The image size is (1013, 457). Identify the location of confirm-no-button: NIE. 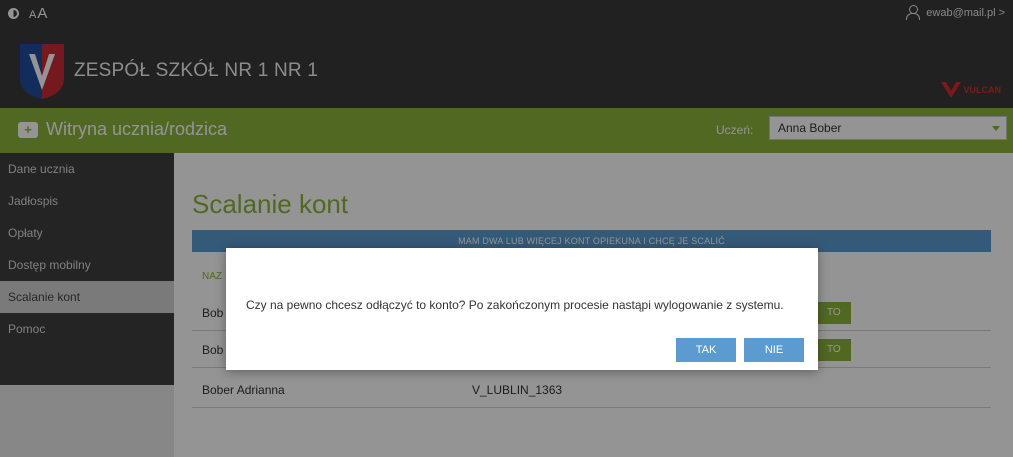
(774, 350).